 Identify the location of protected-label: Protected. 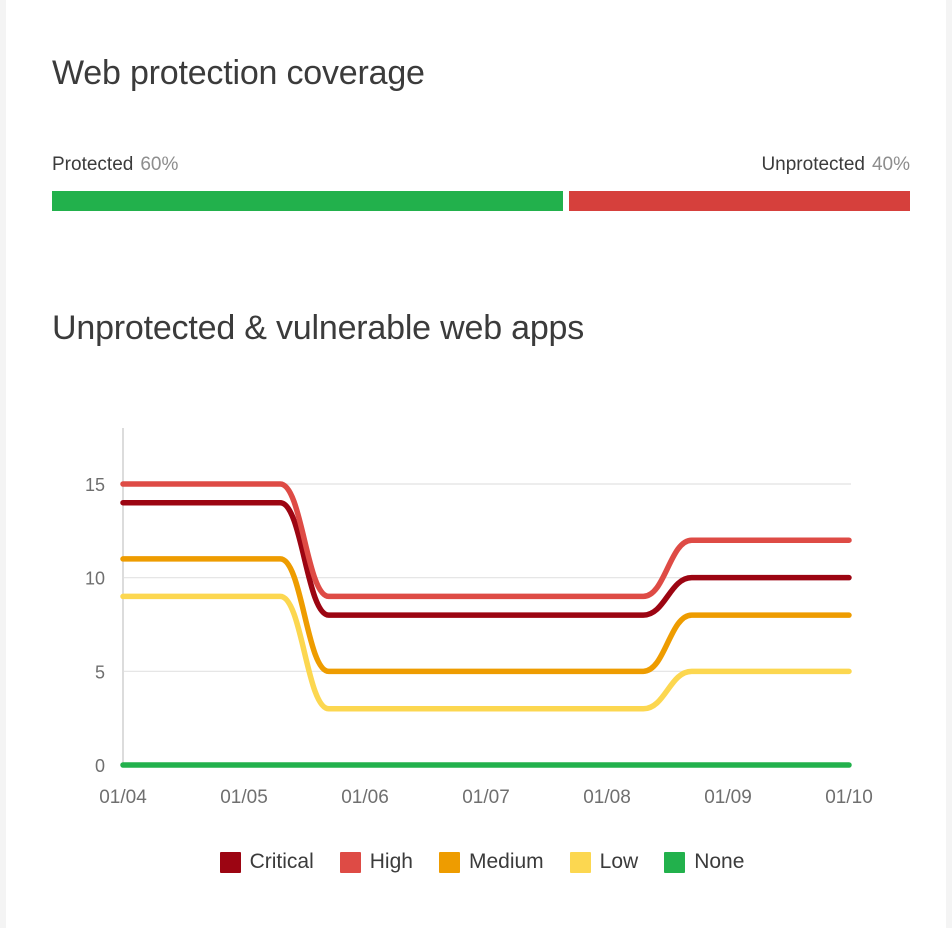
(93, 164).